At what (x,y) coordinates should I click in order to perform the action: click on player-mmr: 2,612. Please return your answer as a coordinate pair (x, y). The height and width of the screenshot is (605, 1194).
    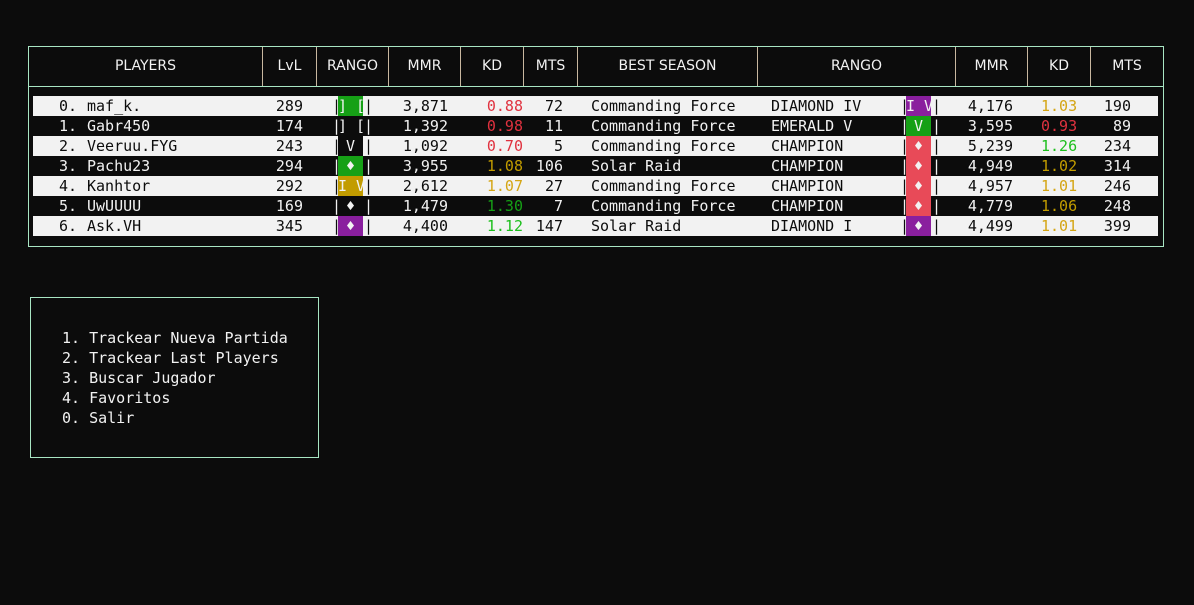
    Looking at the image, I should click on (425, 186).